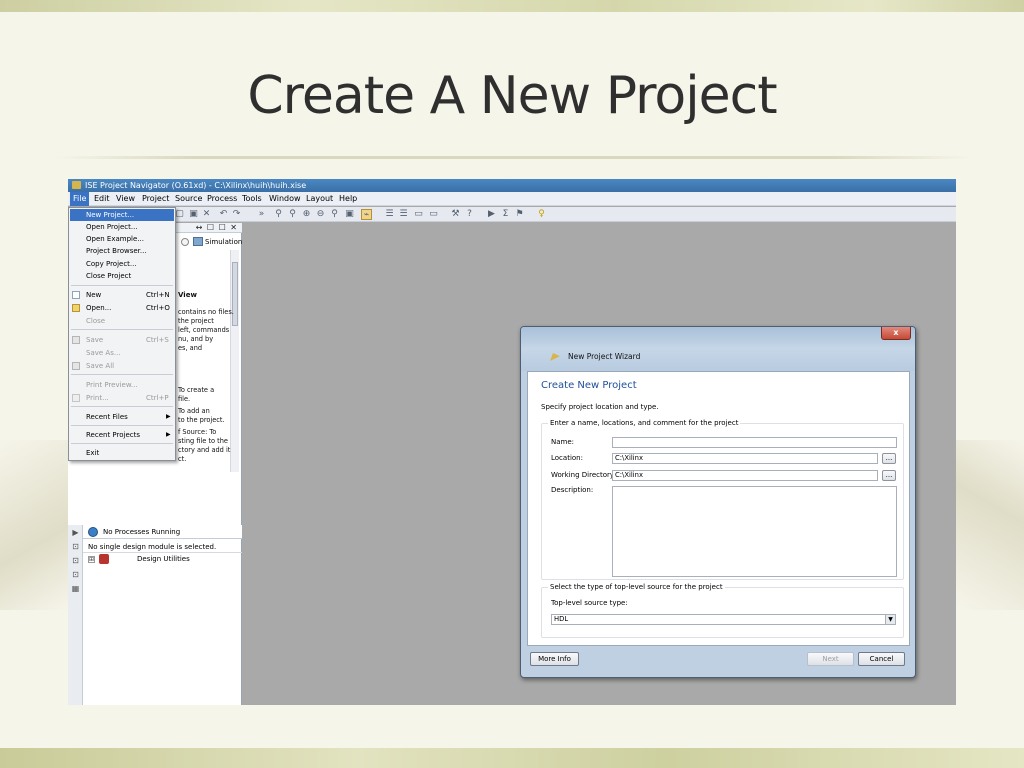  Describe the element at coordinates (94, 295) in the screenshot. I see `menu-item-label: New` at that location.